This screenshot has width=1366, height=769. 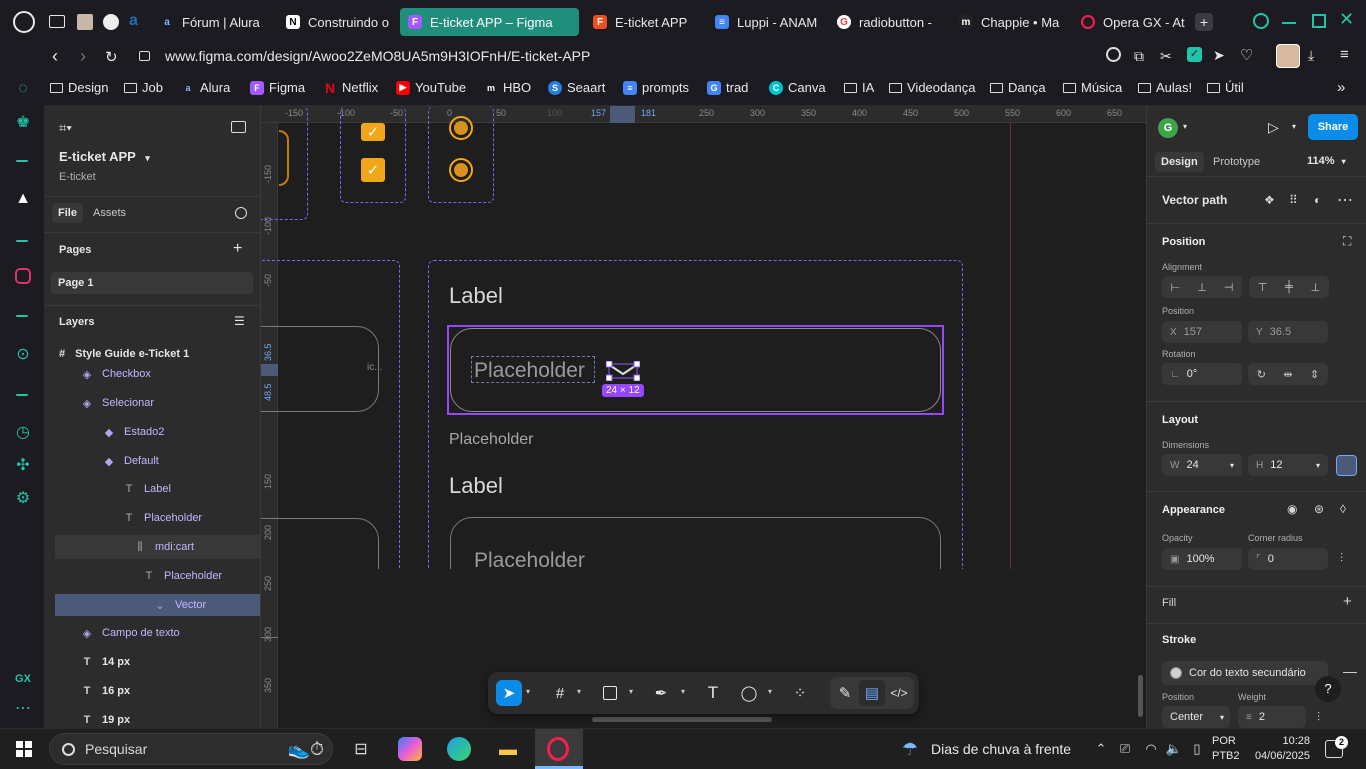 I want to click on drop-icon: ◊, so click(x=1343, y=509).